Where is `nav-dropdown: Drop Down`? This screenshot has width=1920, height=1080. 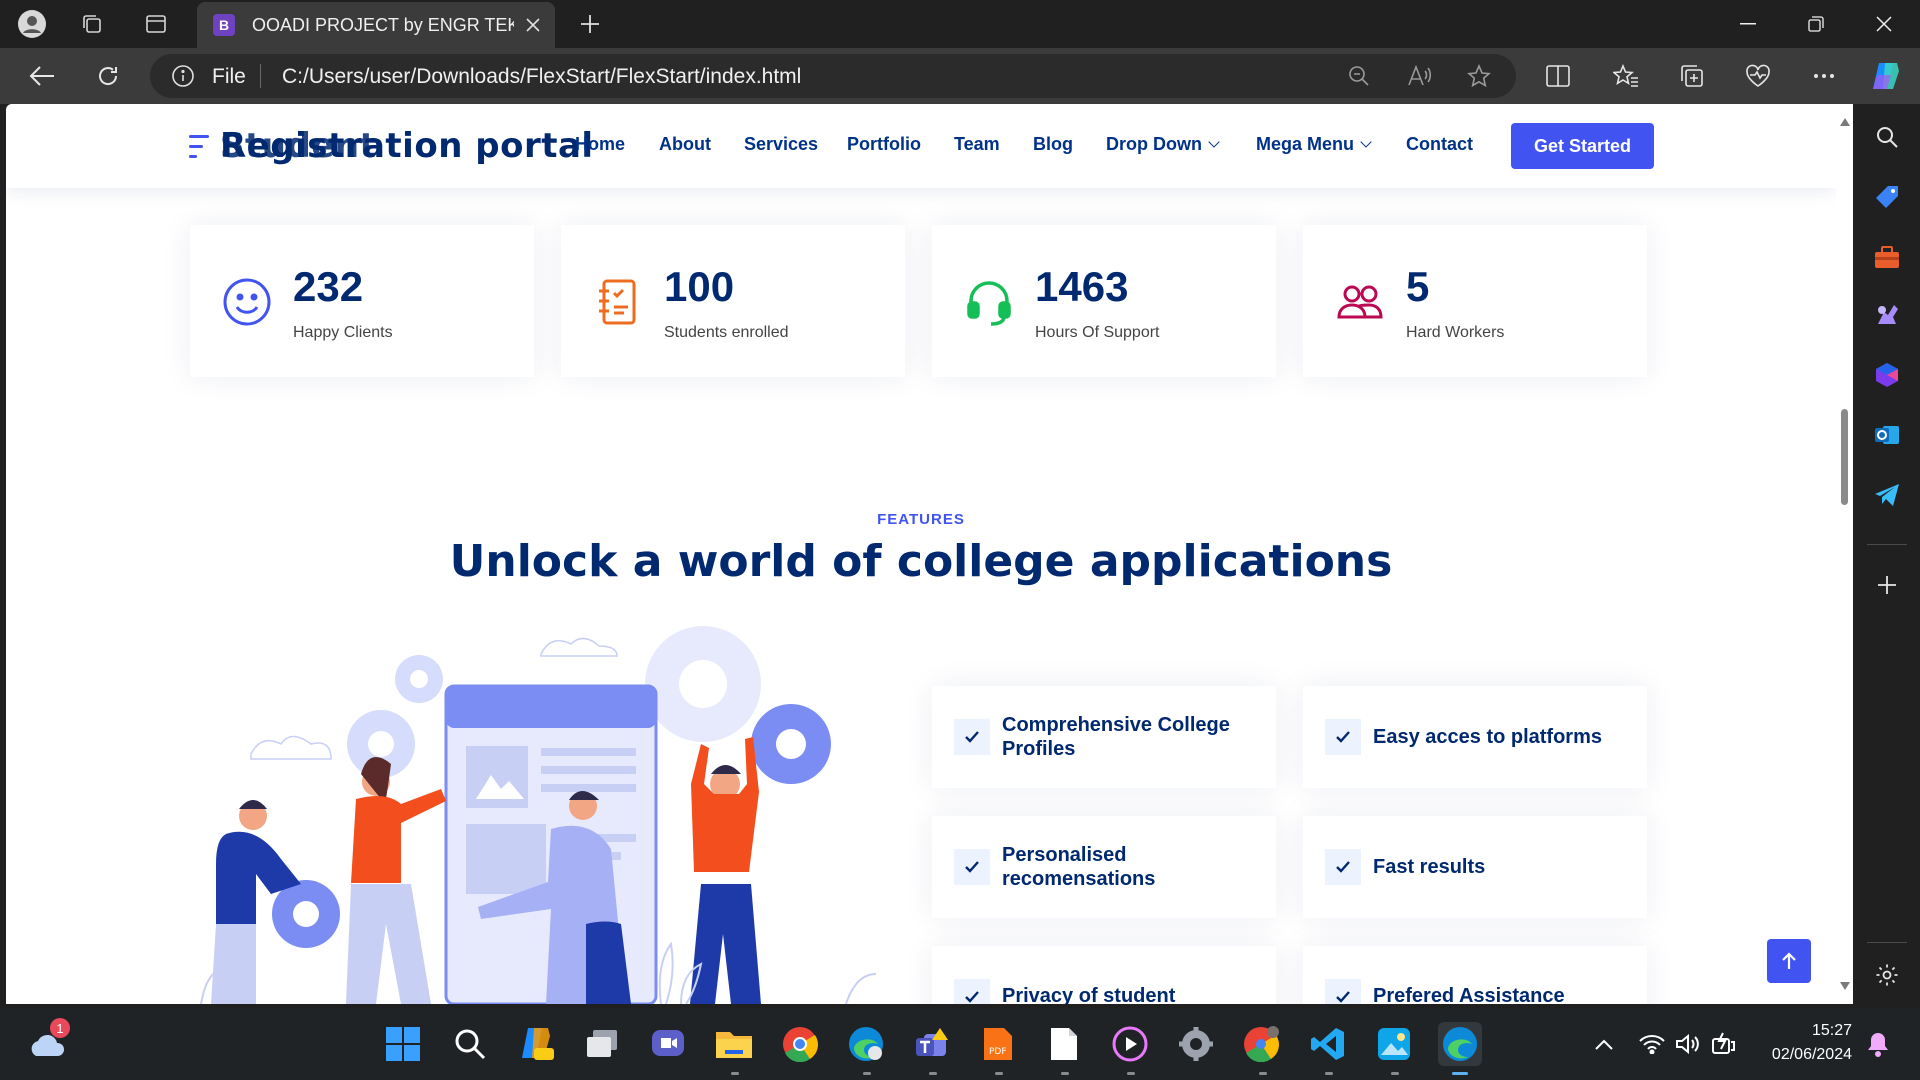
nav-dropdown: Drop Down is located at coordinates (1163, 144).